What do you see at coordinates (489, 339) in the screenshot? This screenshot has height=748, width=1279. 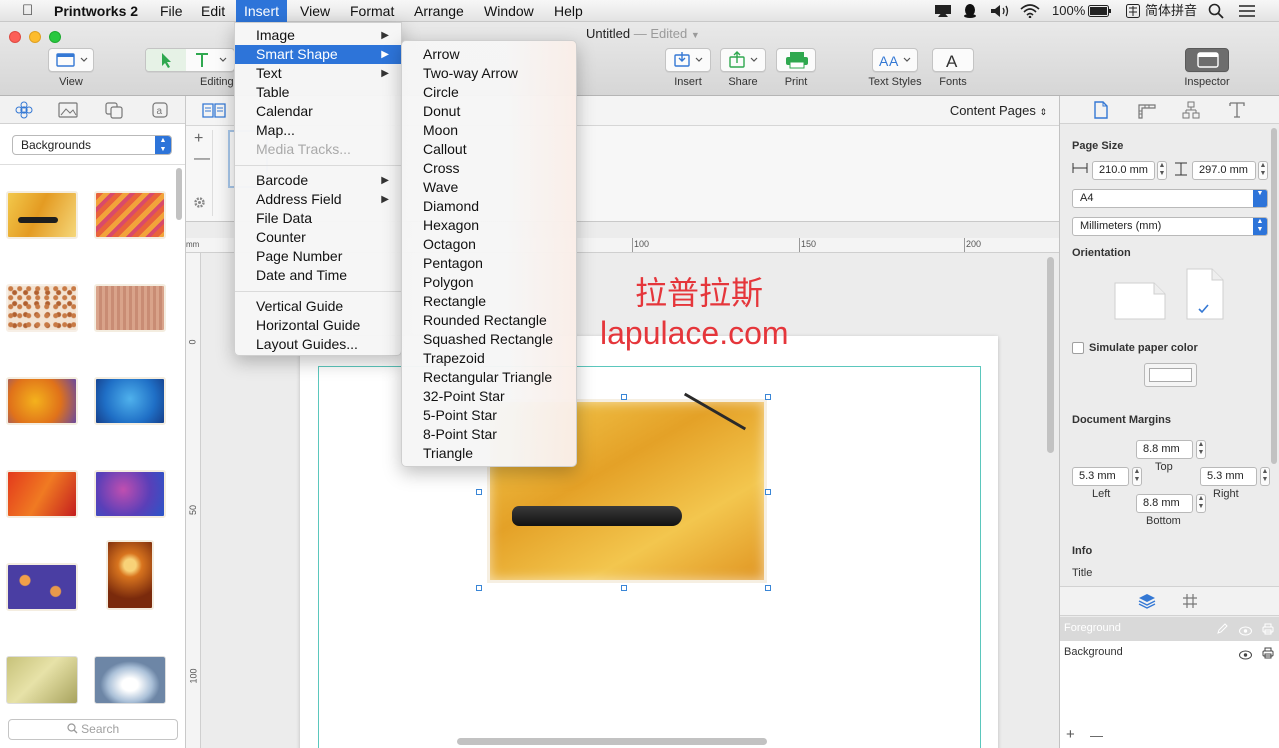 I see `shape-item-squashed-rectangle: Squashed Rectangle` at bounding box center [489, 339].